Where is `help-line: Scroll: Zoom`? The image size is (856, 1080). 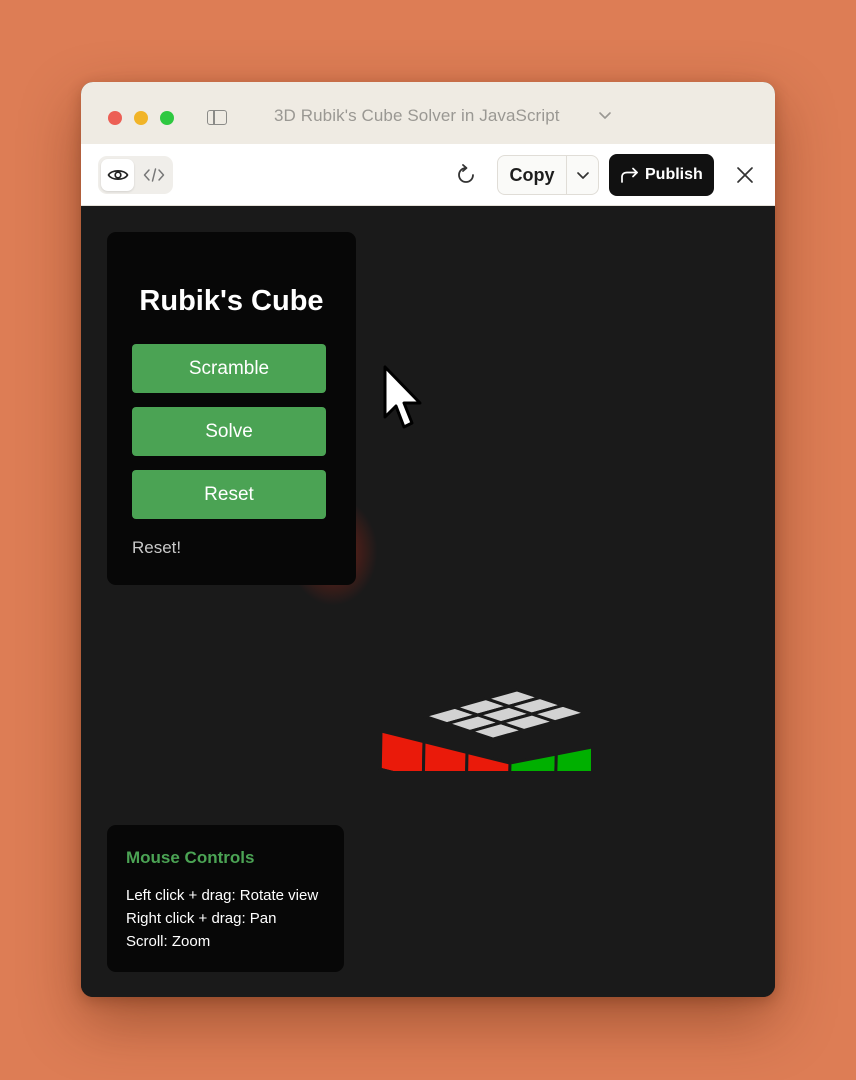 help-line: Scroll: Zoom is located at coordinates (168, 941).